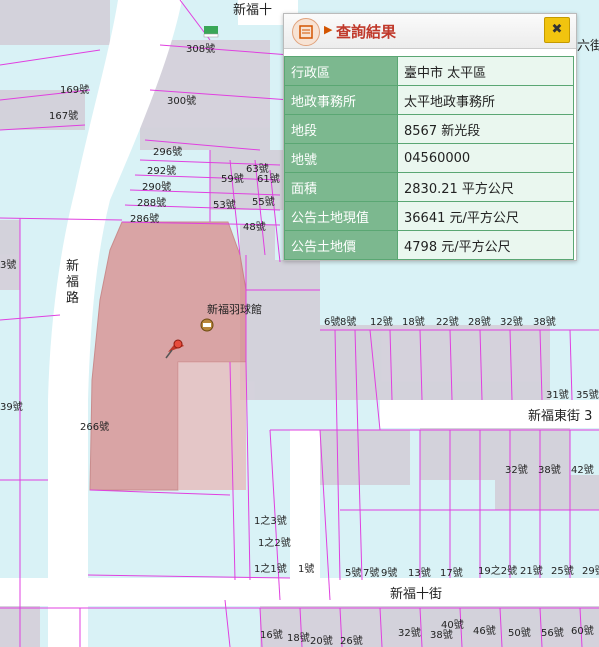 Image resolution: width=599 pixels, height=647 pixels. What do you see at coordinates (587, 394) in the screenshot?
I see `house-number: 35號` at bounding box center [587, 394].